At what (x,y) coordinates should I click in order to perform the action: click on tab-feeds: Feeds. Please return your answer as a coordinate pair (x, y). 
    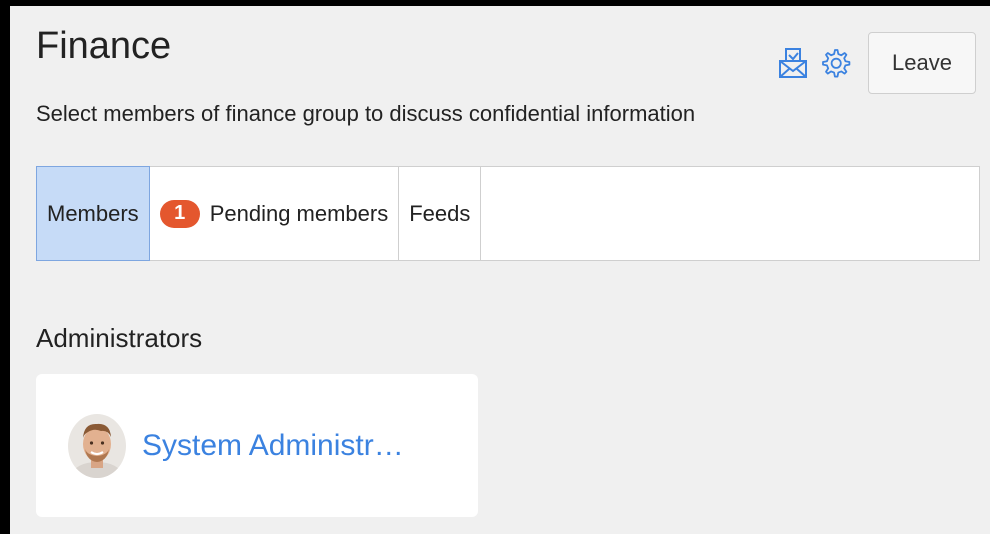
    Looking at the image, I should click on (440, 213).